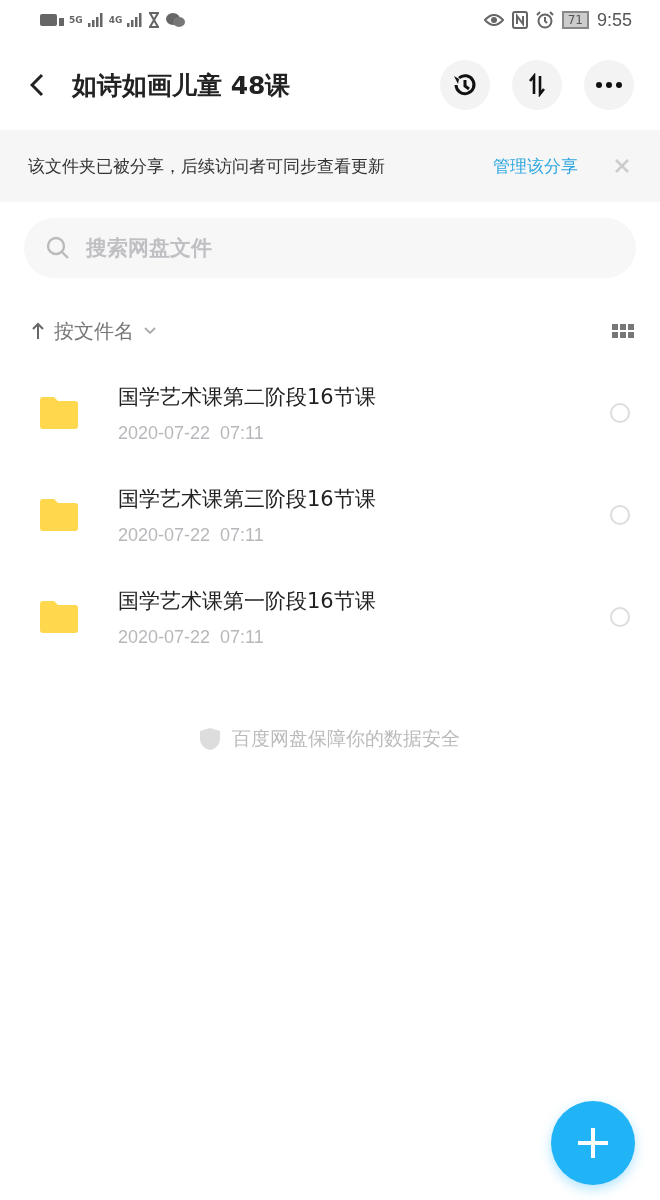 Image resolution: width=660 pixels, height=1200 pixels. Describe the element at coordinates (614, 20) in the screenshot. I see `clock-time: 9:55` at that location.